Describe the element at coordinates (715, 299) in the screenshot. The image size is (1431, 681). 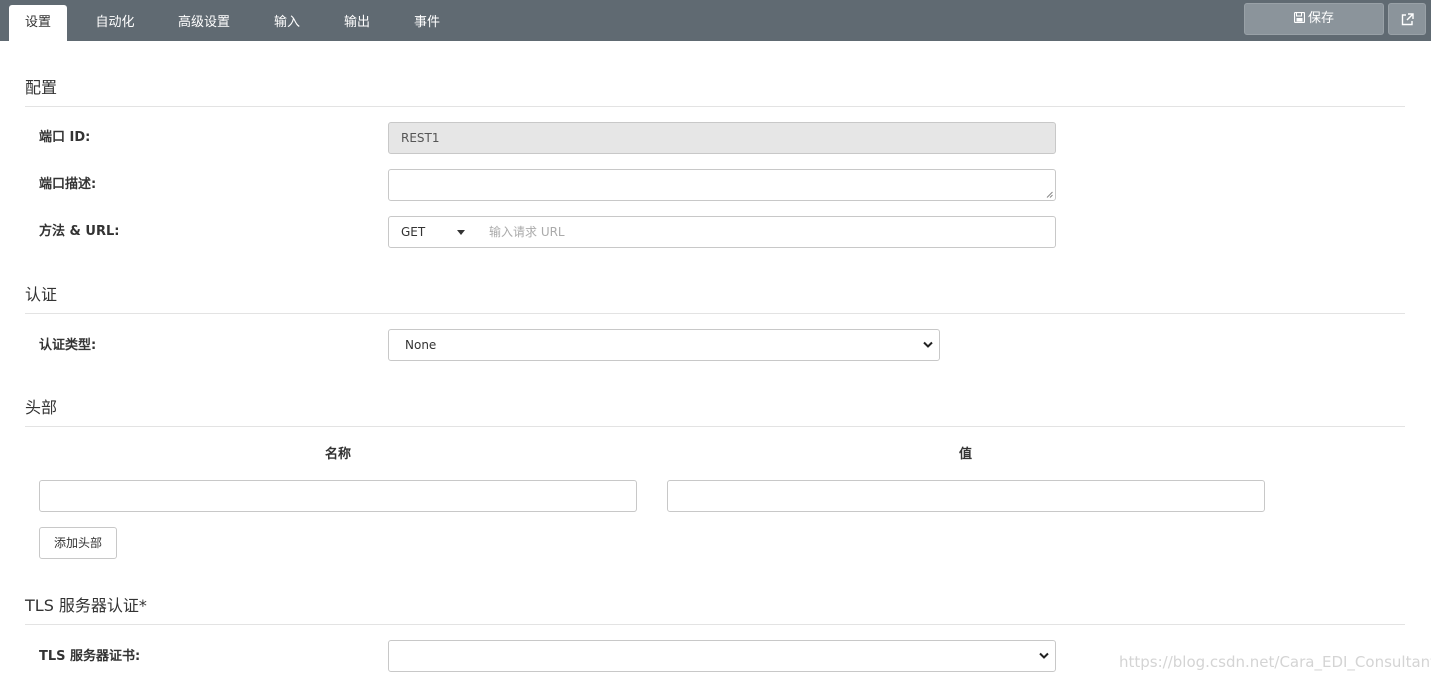
I see `section-title-auth: 认证` at that location.